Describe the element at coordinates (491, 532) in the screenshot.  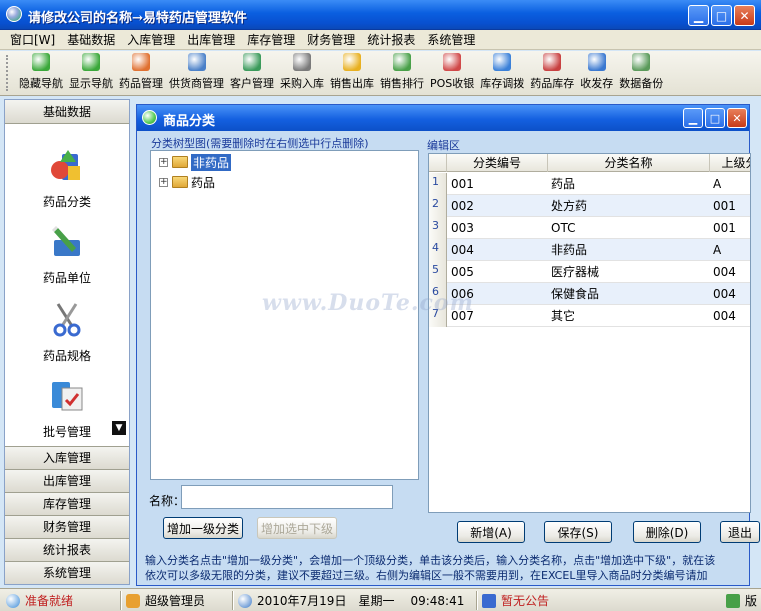
I see `new-button: 新增(A)` at that location.